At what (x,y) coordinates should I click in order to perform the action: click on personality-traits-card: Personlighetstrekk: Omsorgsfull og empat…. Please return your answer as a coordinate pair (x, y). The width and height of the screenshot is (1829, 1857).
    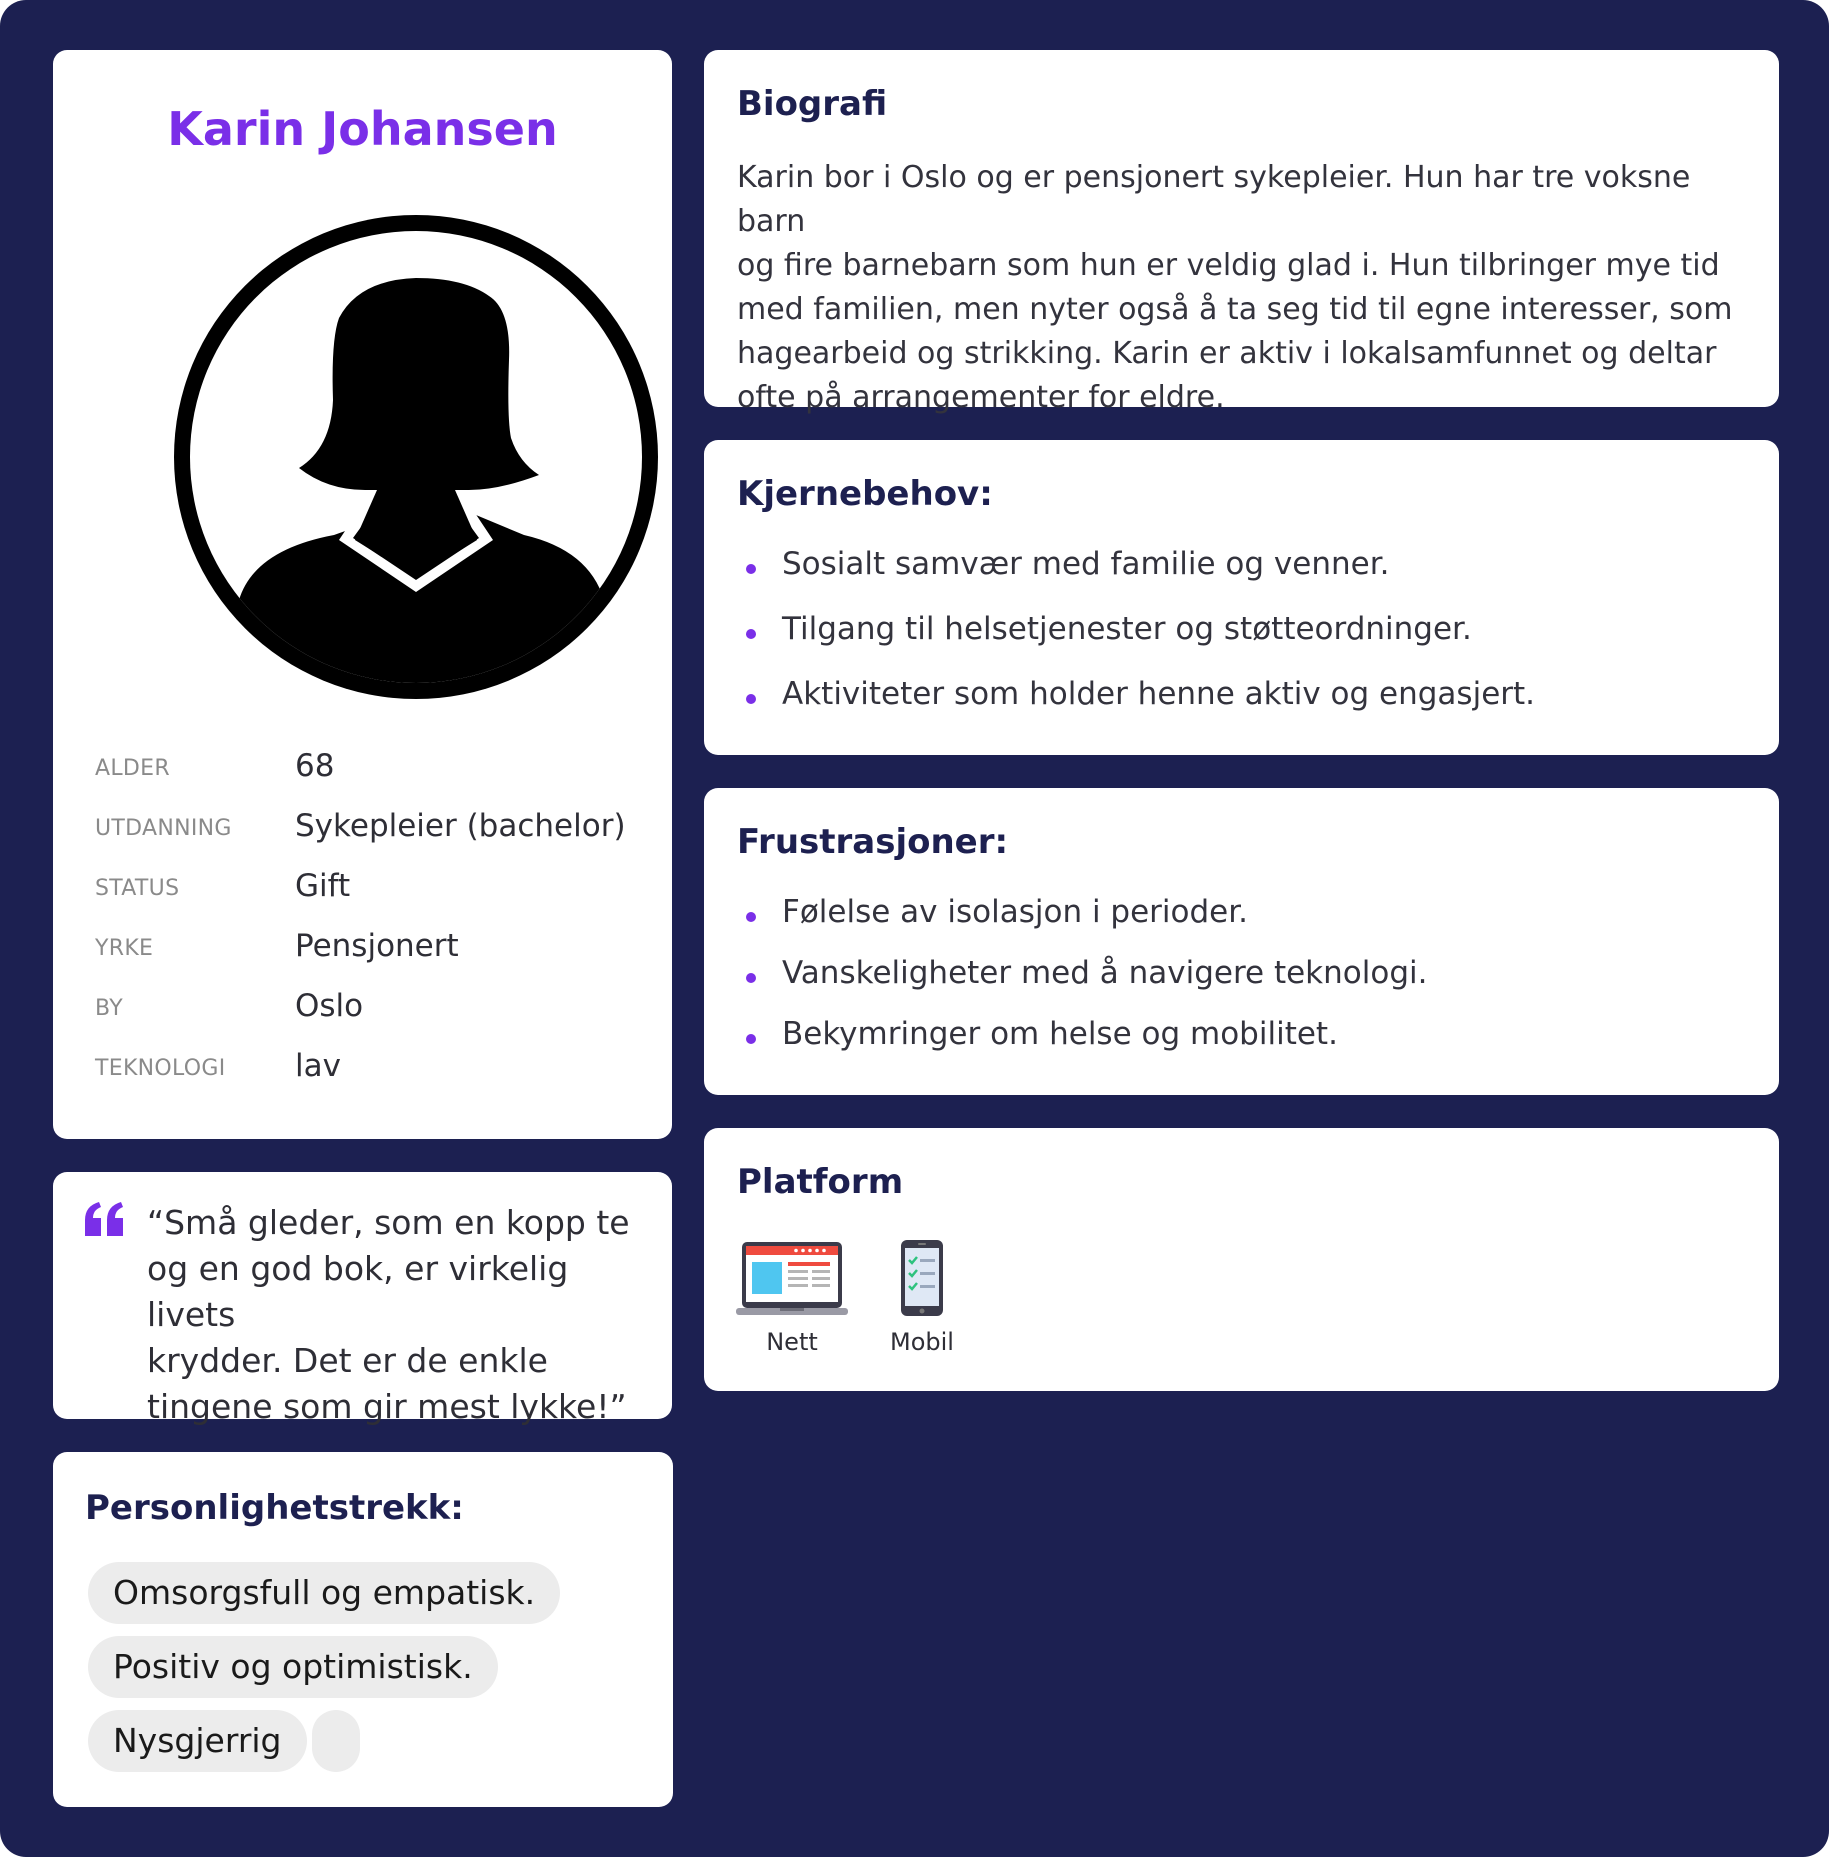
    Looking at the image, I should click on (363, 1629).